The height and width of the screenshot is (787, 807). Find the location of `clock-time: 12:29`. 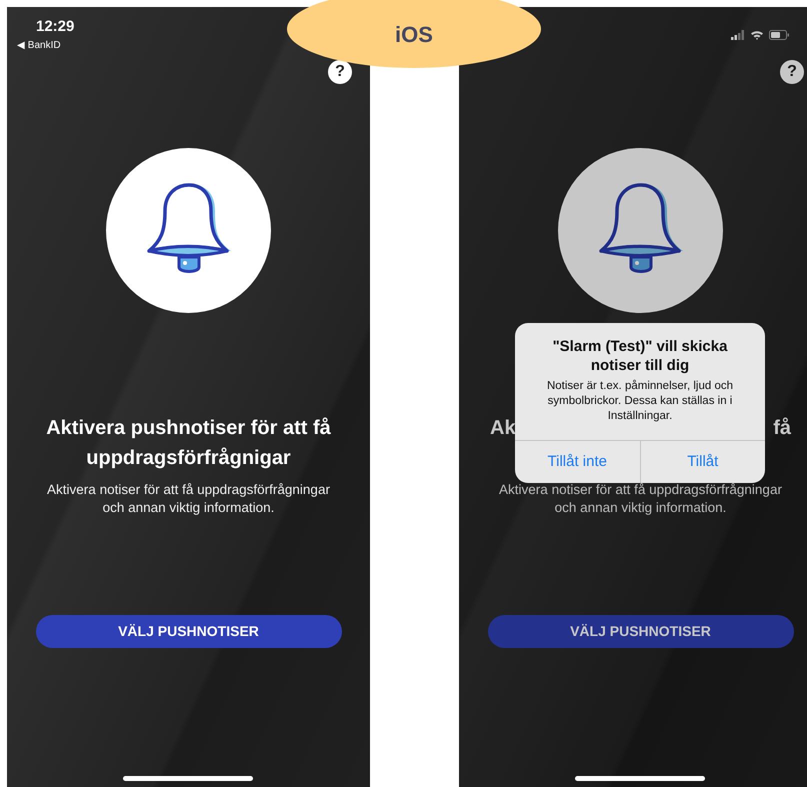

clock-time: 12:29 is located at coordinates (55, 27).